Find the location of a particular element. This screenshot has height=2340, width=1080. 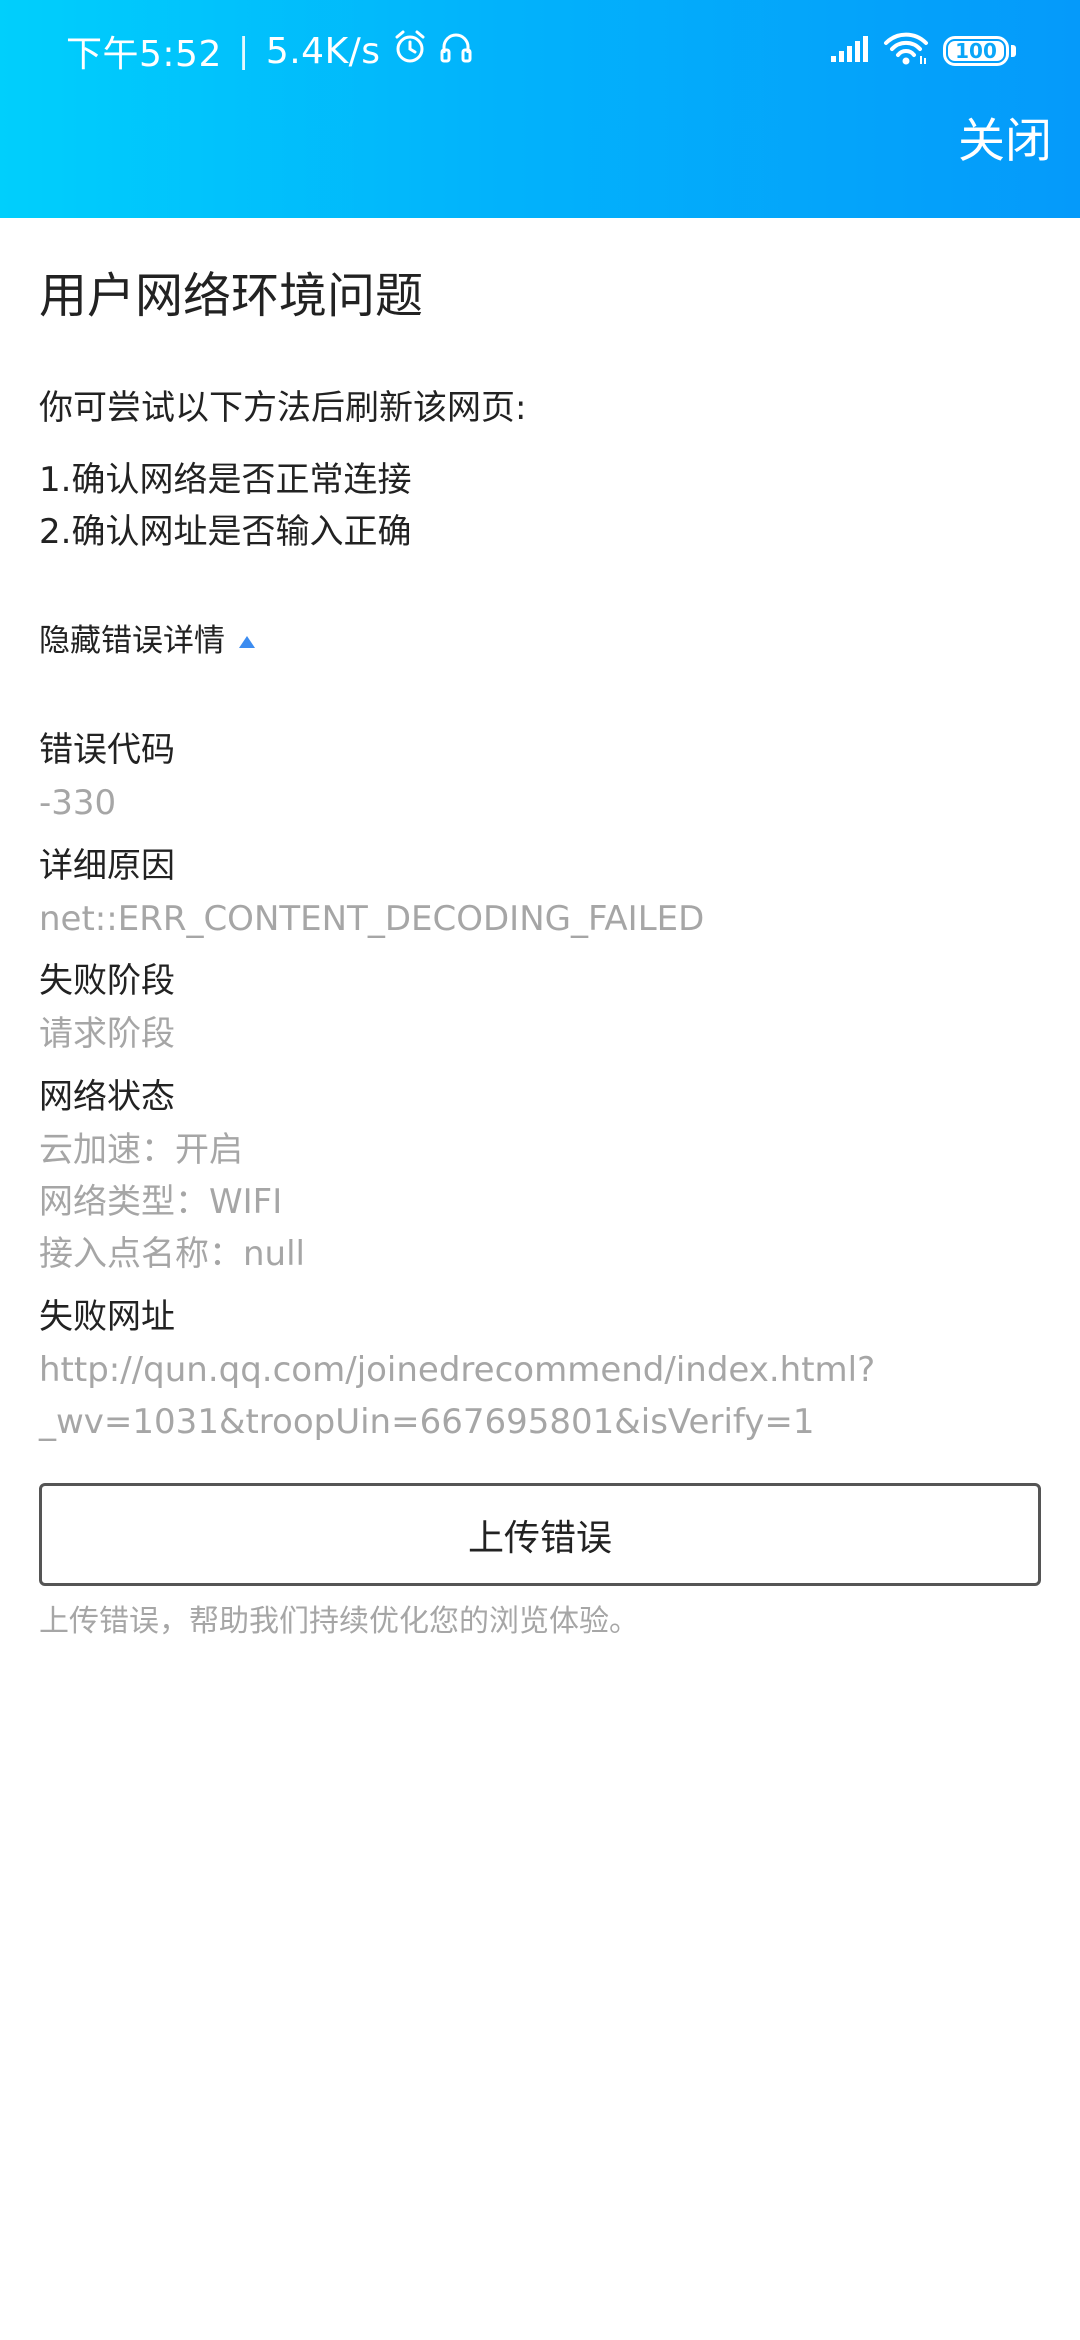

network-status-line: 接入点名称：null is located at coordinates (172, 1254).